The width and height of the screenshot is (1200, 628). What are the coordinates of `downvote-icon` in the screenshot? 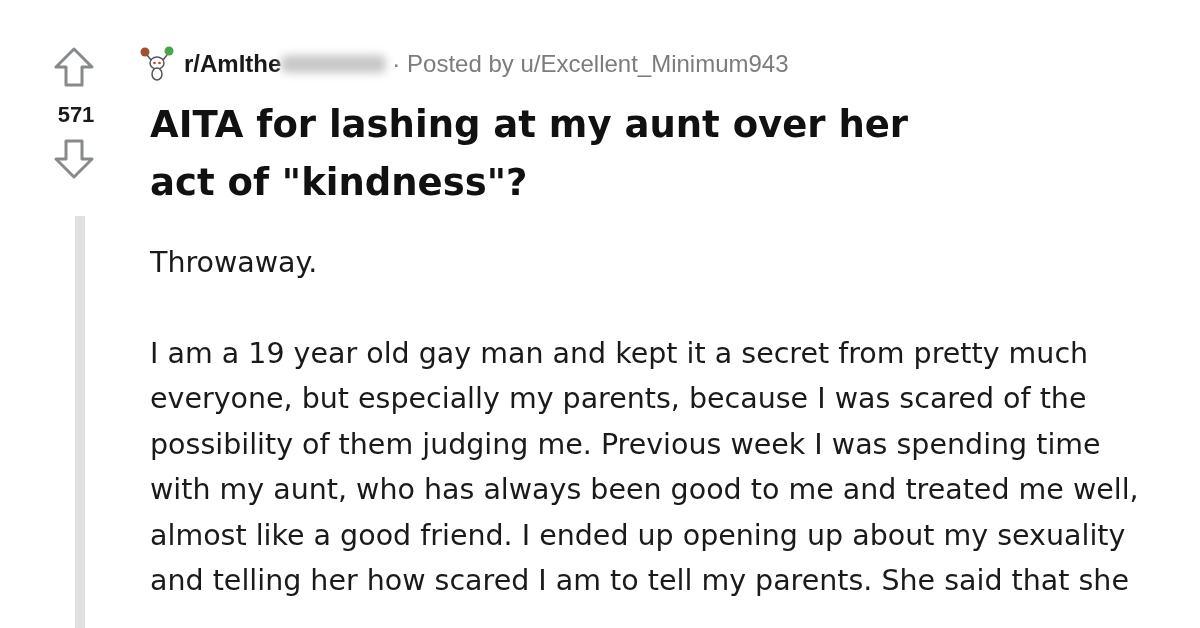 It's located at (74, 159).